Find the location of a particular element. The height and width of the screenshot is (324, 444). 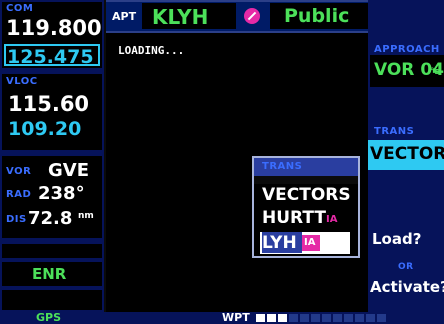

transition-field: VECTORS is located at coordinates (406, 155).